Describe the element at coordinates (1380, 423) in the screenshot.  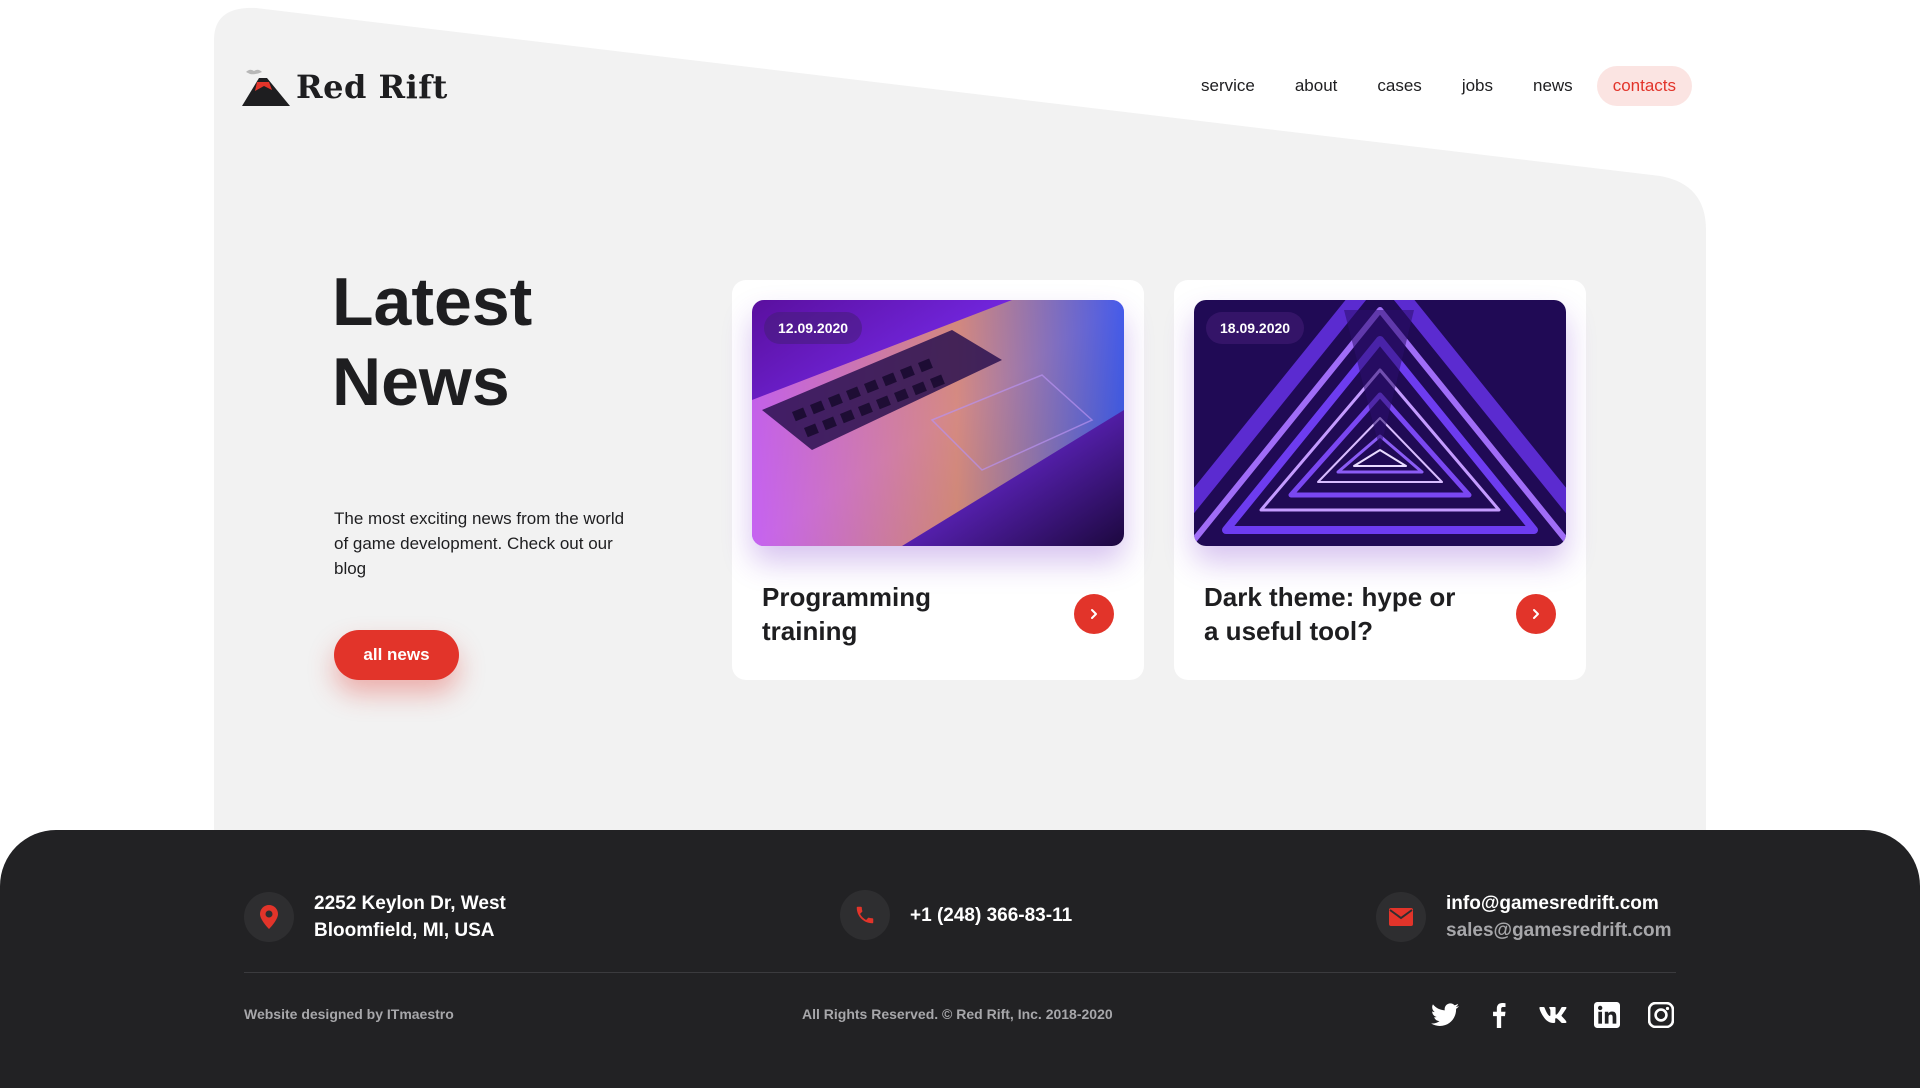
I see `card-image: 18.09.2020` at that location.